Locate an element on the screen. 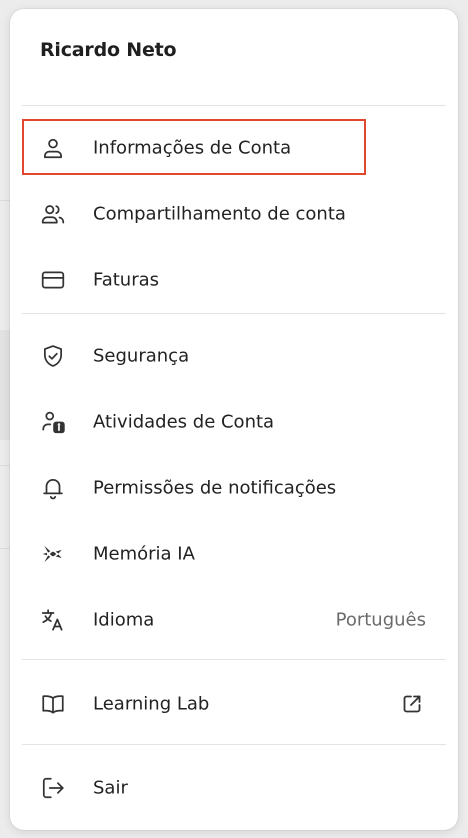  ai-memory-icon is located at coordinates (53, 554).